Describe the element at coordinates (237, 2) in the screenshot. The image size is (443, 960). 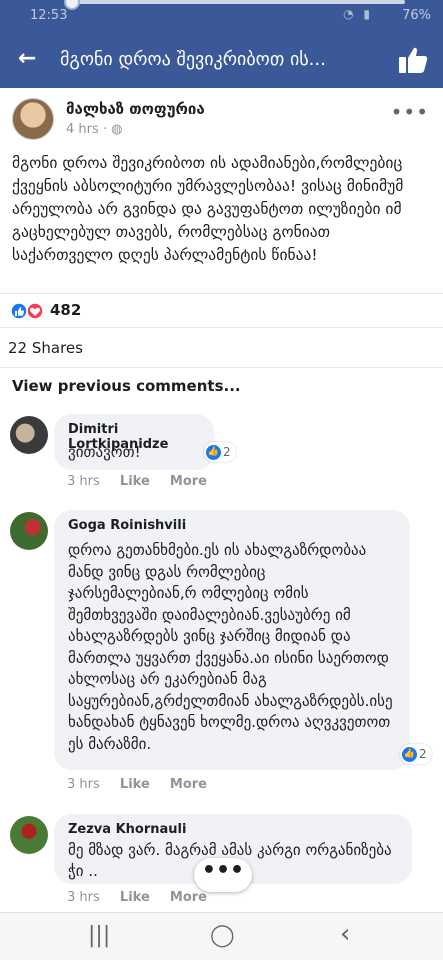
I see `progress-track` at that location.